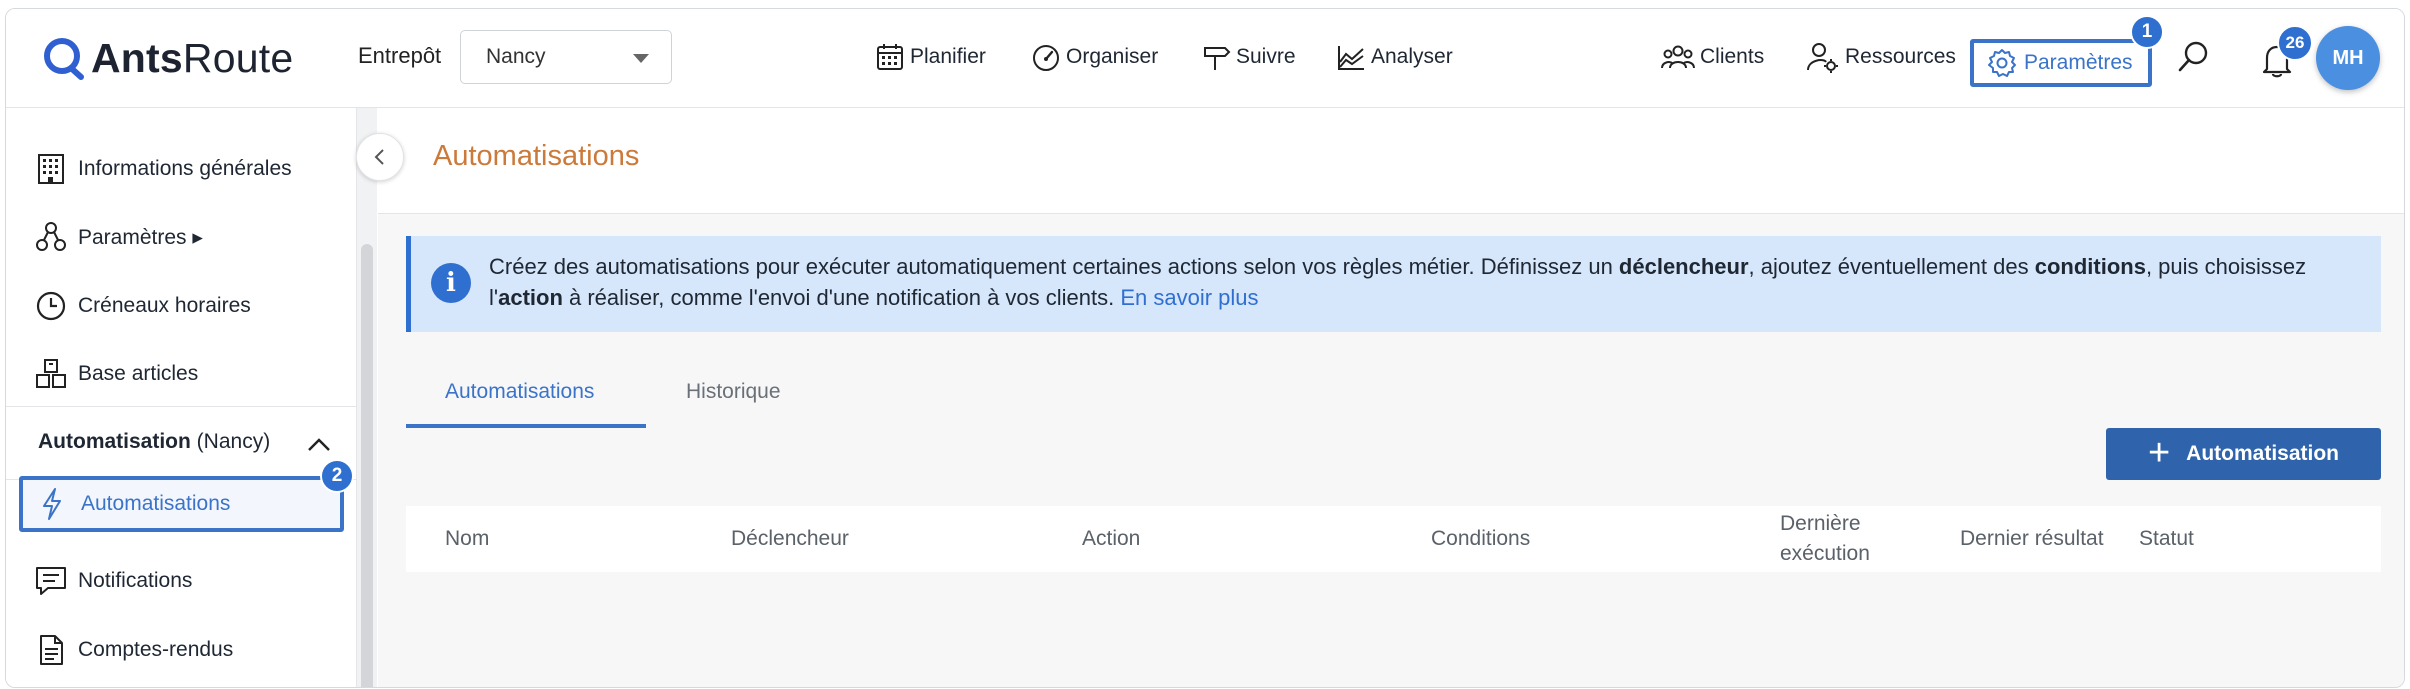 Image resolution: width=2410 pixels, height=689 pixels. I want to click on boxes-icon, so click(51, 373).